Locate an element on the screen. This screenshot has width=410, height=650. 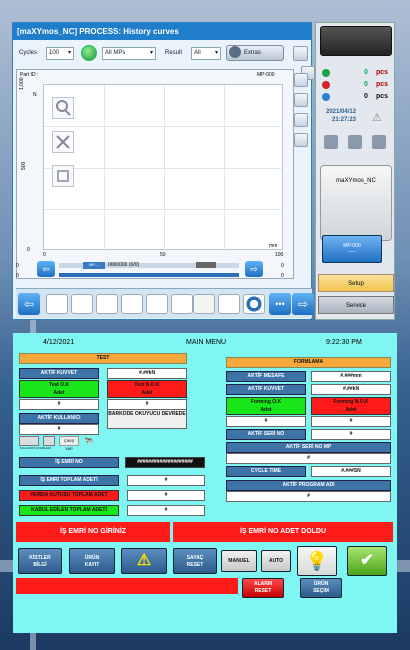
manuel-button: MANUEL is located at coordinates (239, 561).